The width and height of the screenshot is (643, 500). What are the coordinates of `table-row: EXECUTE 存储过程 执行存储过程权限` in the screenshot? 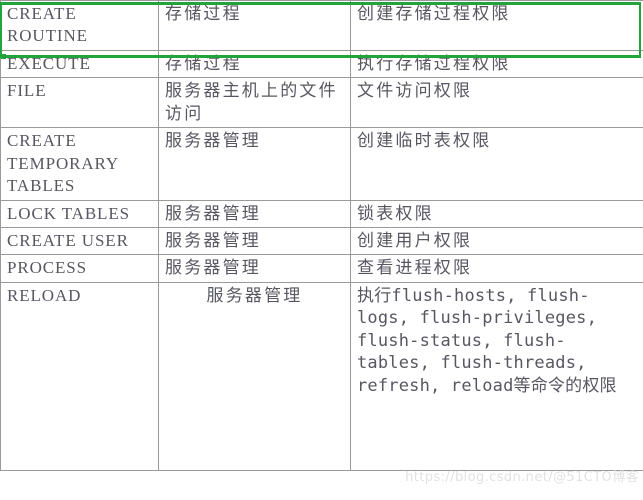 It's located at (321, 64).